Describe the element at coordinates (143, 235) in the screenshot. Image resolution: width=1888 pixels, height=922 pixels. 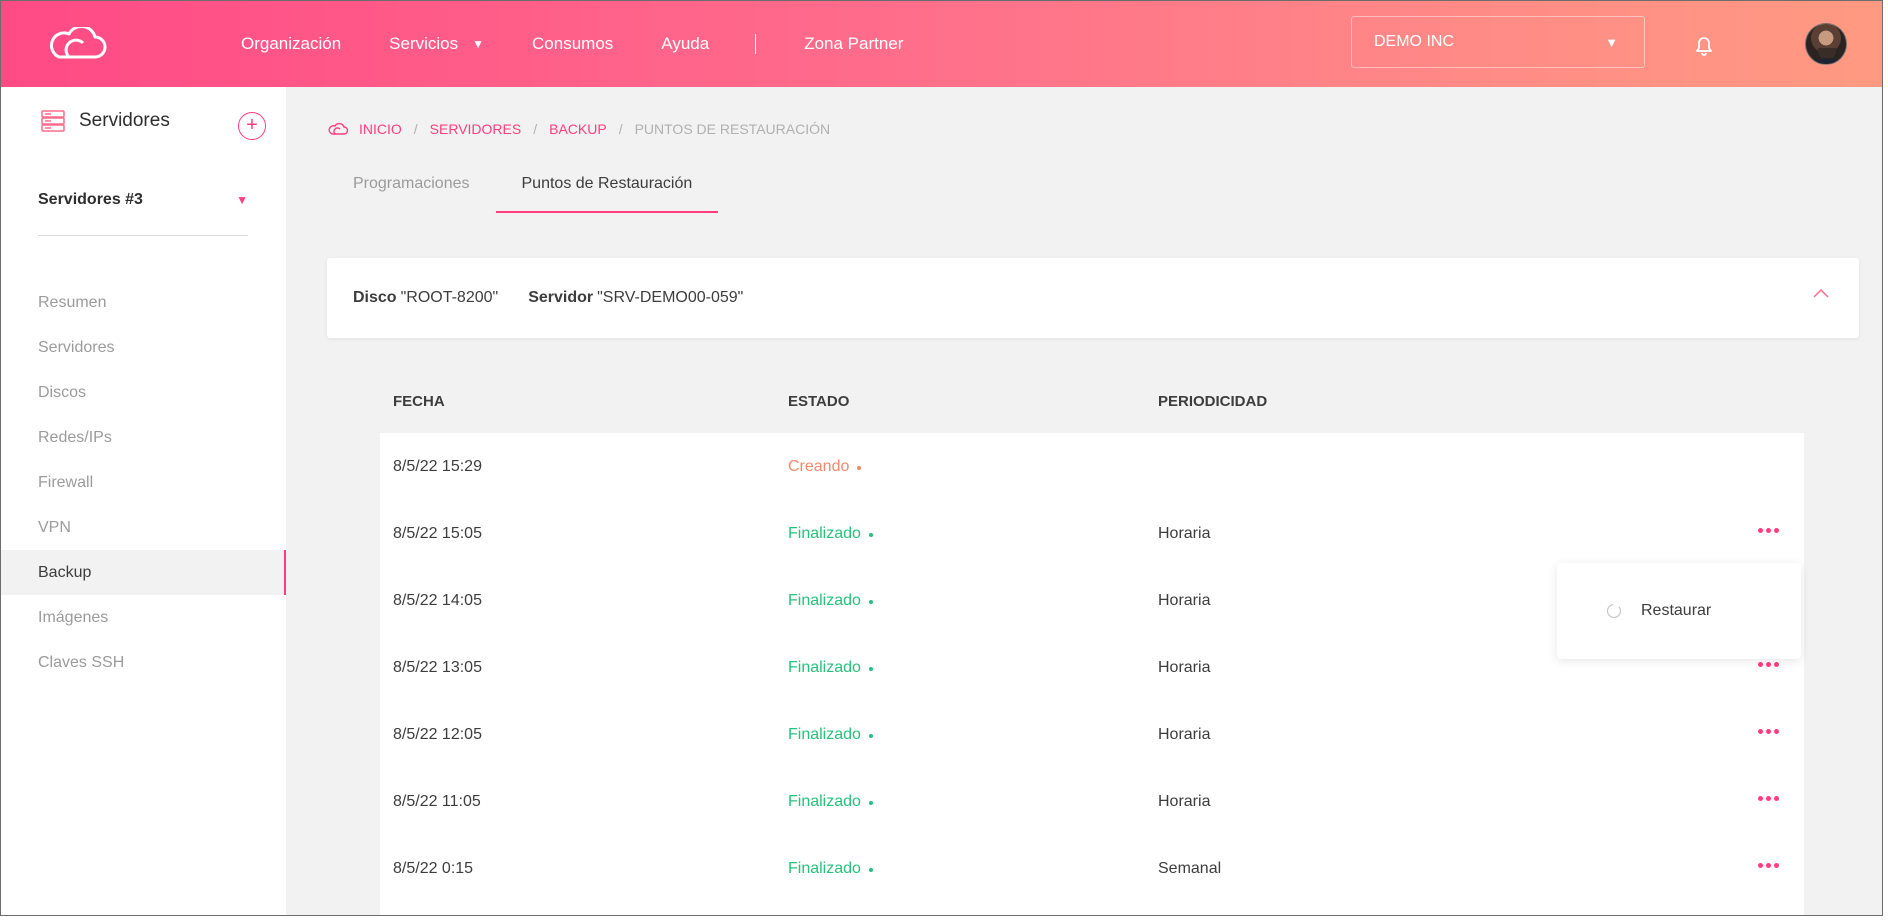
I see `divider` at that location.